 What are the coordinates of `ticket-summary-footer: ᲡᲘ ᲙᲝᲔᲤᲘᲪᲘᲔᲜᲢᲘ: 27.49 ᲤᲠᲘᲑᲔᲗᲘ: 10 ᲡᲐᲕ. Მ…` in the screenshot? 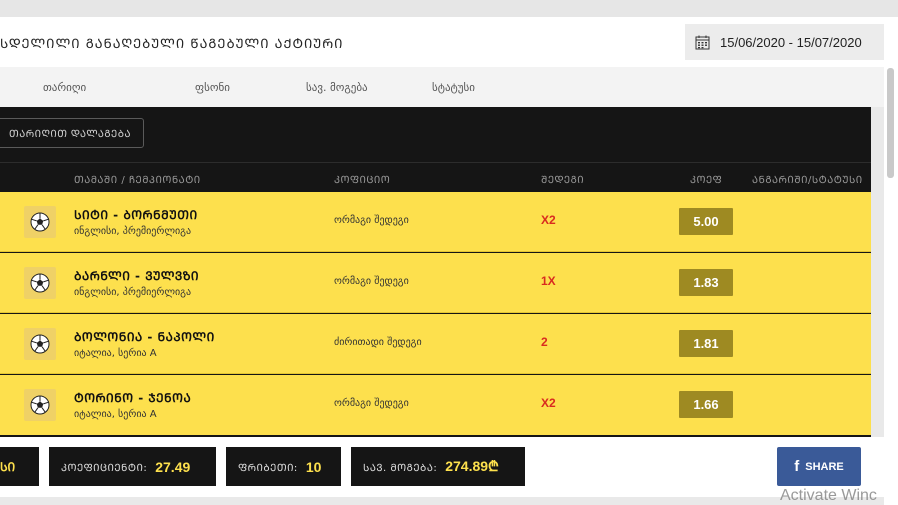 It's located at (442, 467).